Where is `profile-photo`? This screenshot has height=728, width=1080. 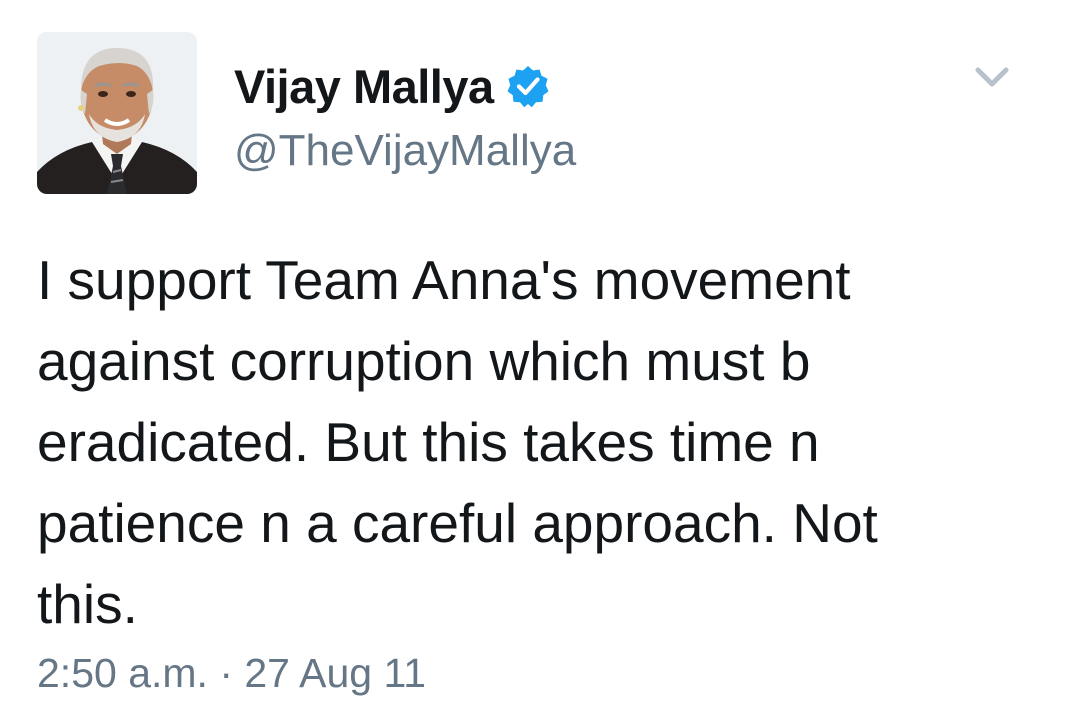
profile-photo is located at coordinates (117, 113).